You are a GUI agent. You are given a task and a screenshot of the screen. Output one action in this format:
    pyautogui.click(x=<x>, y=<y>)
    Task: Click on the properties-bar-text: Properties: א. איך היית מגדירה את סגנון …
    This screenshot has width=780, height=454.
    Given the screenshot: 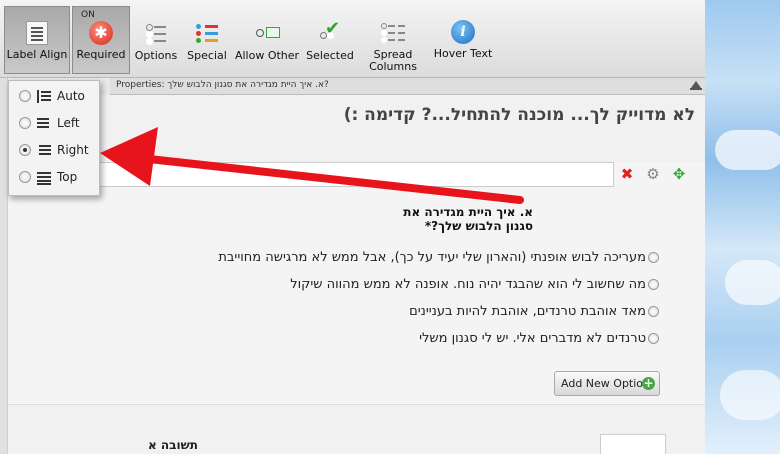 What is the action you would take?
    pyautogui.click(x=222, y=85)
    